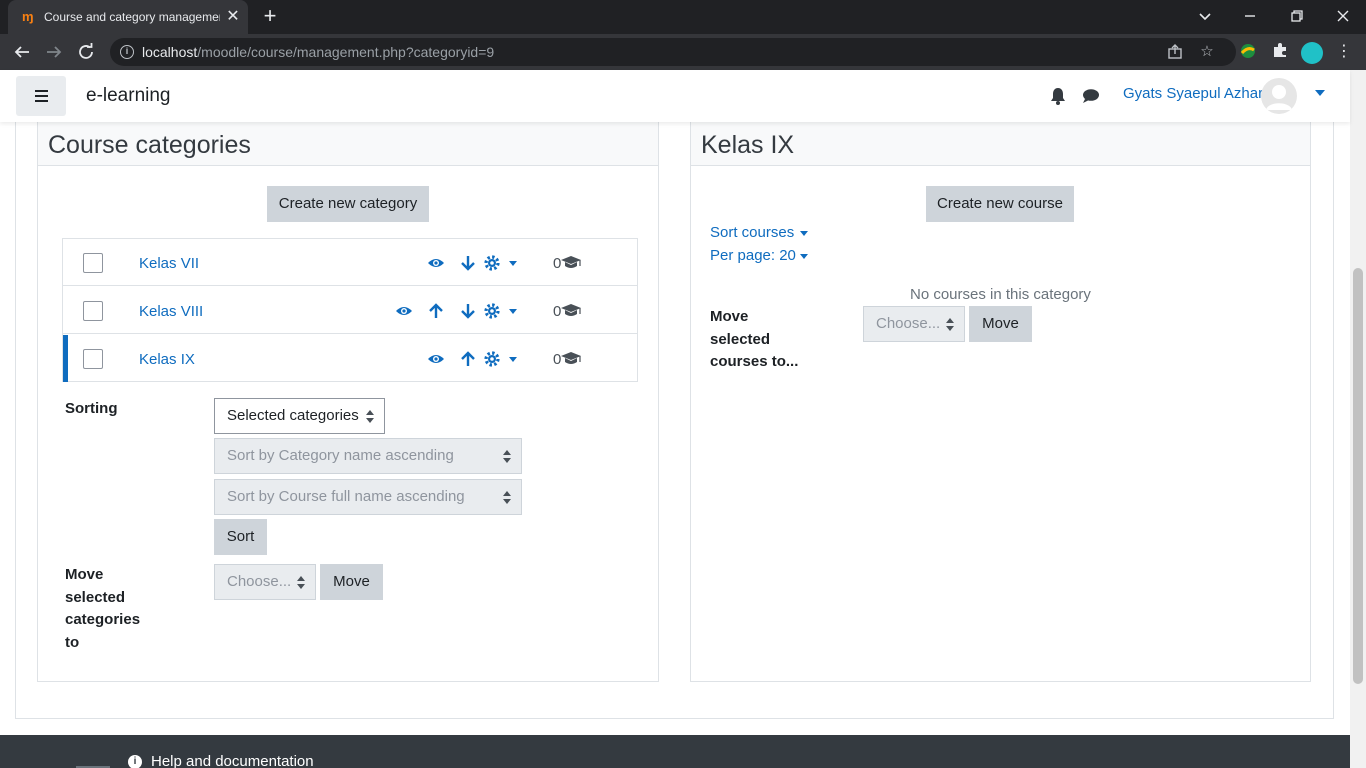  What do you see at coordinates (346, 496) in the screenshot?
I see `sort-course-select-value: Sort by Course full name ascending` at bounding box center [346, 496].